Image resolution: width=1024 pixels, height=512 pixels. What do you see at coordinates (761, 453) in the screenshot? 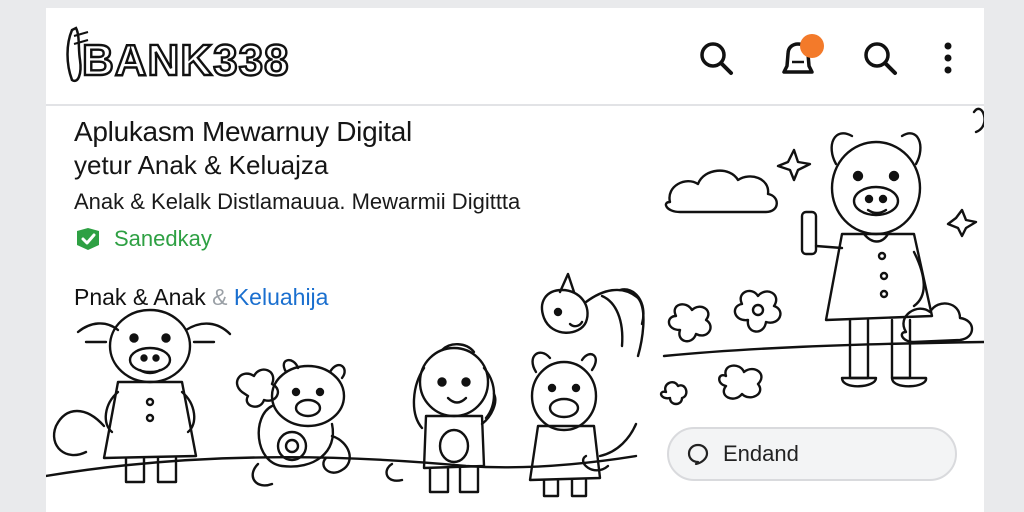
I see `enter-button-label: Endand` at bounding box center [761, 453].